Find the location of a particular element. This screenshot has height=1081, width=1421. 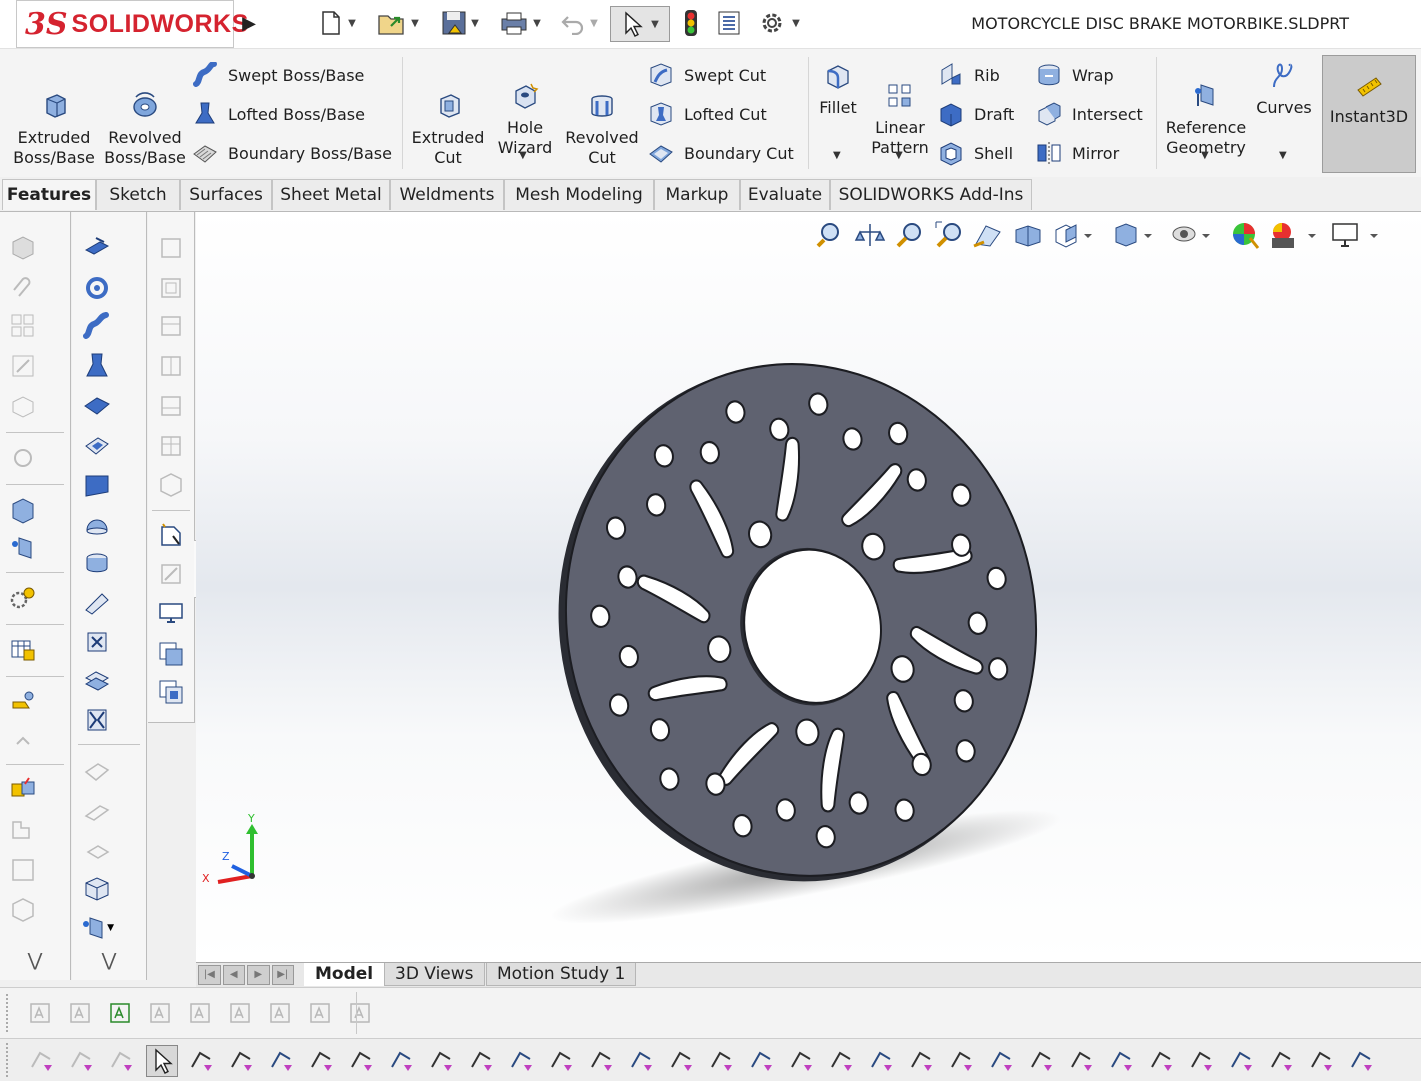

surface-extend-icon is located at coordinates (97, 812).